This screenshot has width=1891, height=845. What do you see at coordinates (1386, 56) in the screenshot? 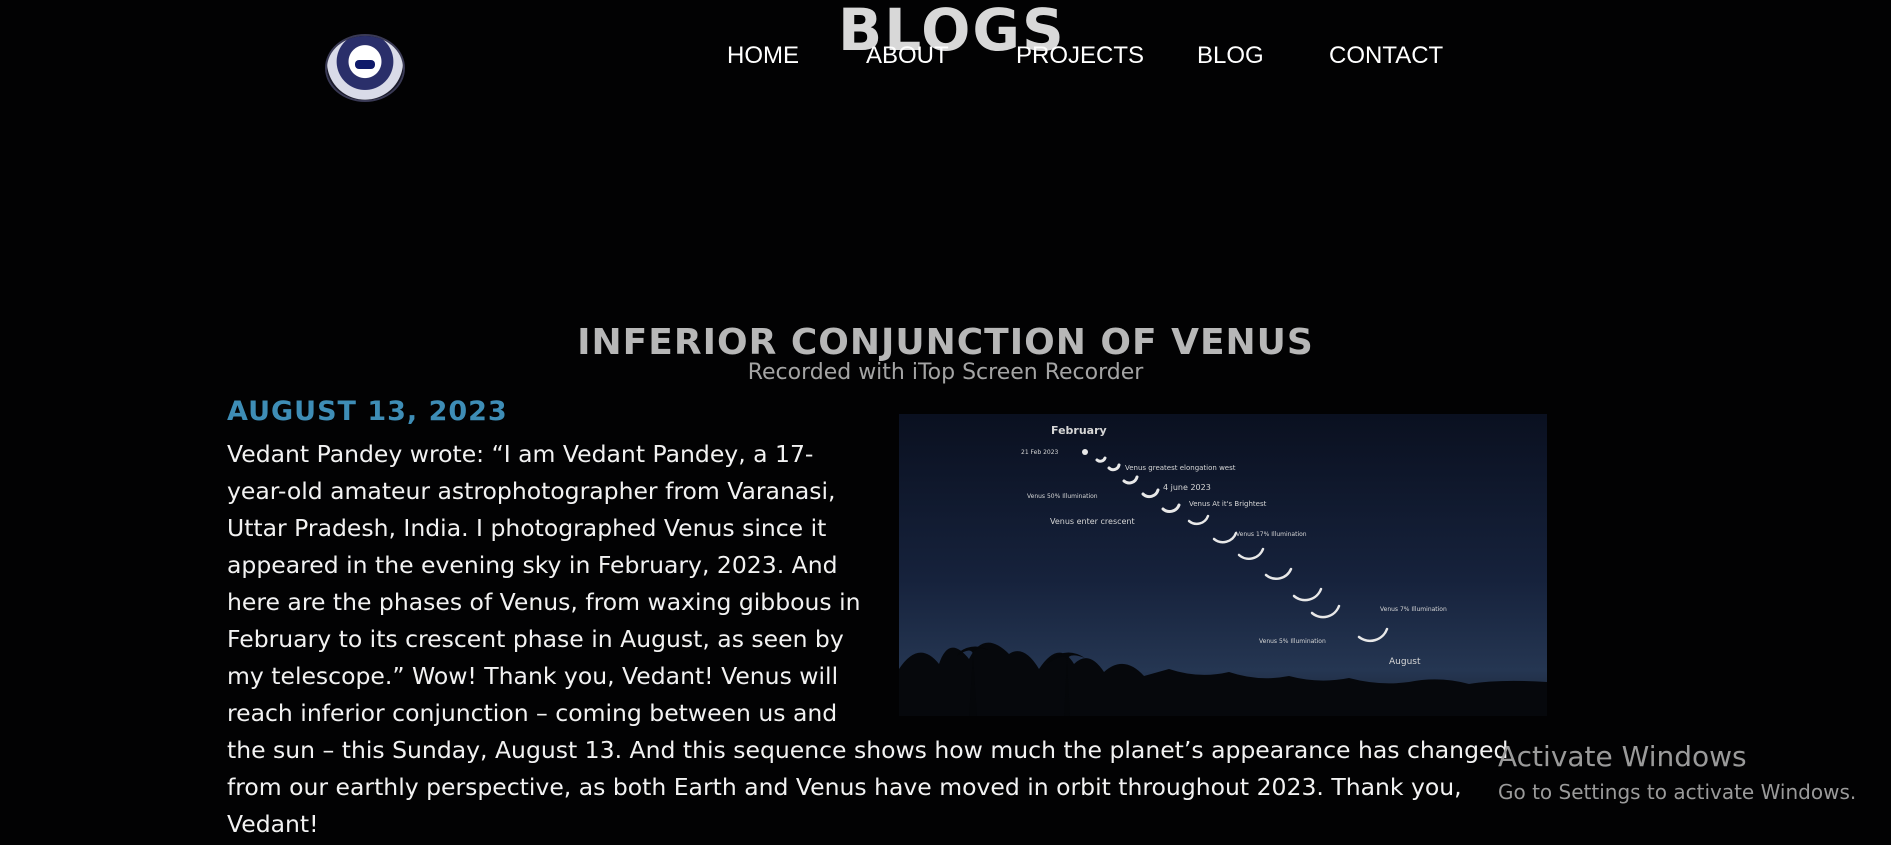
I see `nav-contact: CONTACT` at bounding box center [1386, 56].